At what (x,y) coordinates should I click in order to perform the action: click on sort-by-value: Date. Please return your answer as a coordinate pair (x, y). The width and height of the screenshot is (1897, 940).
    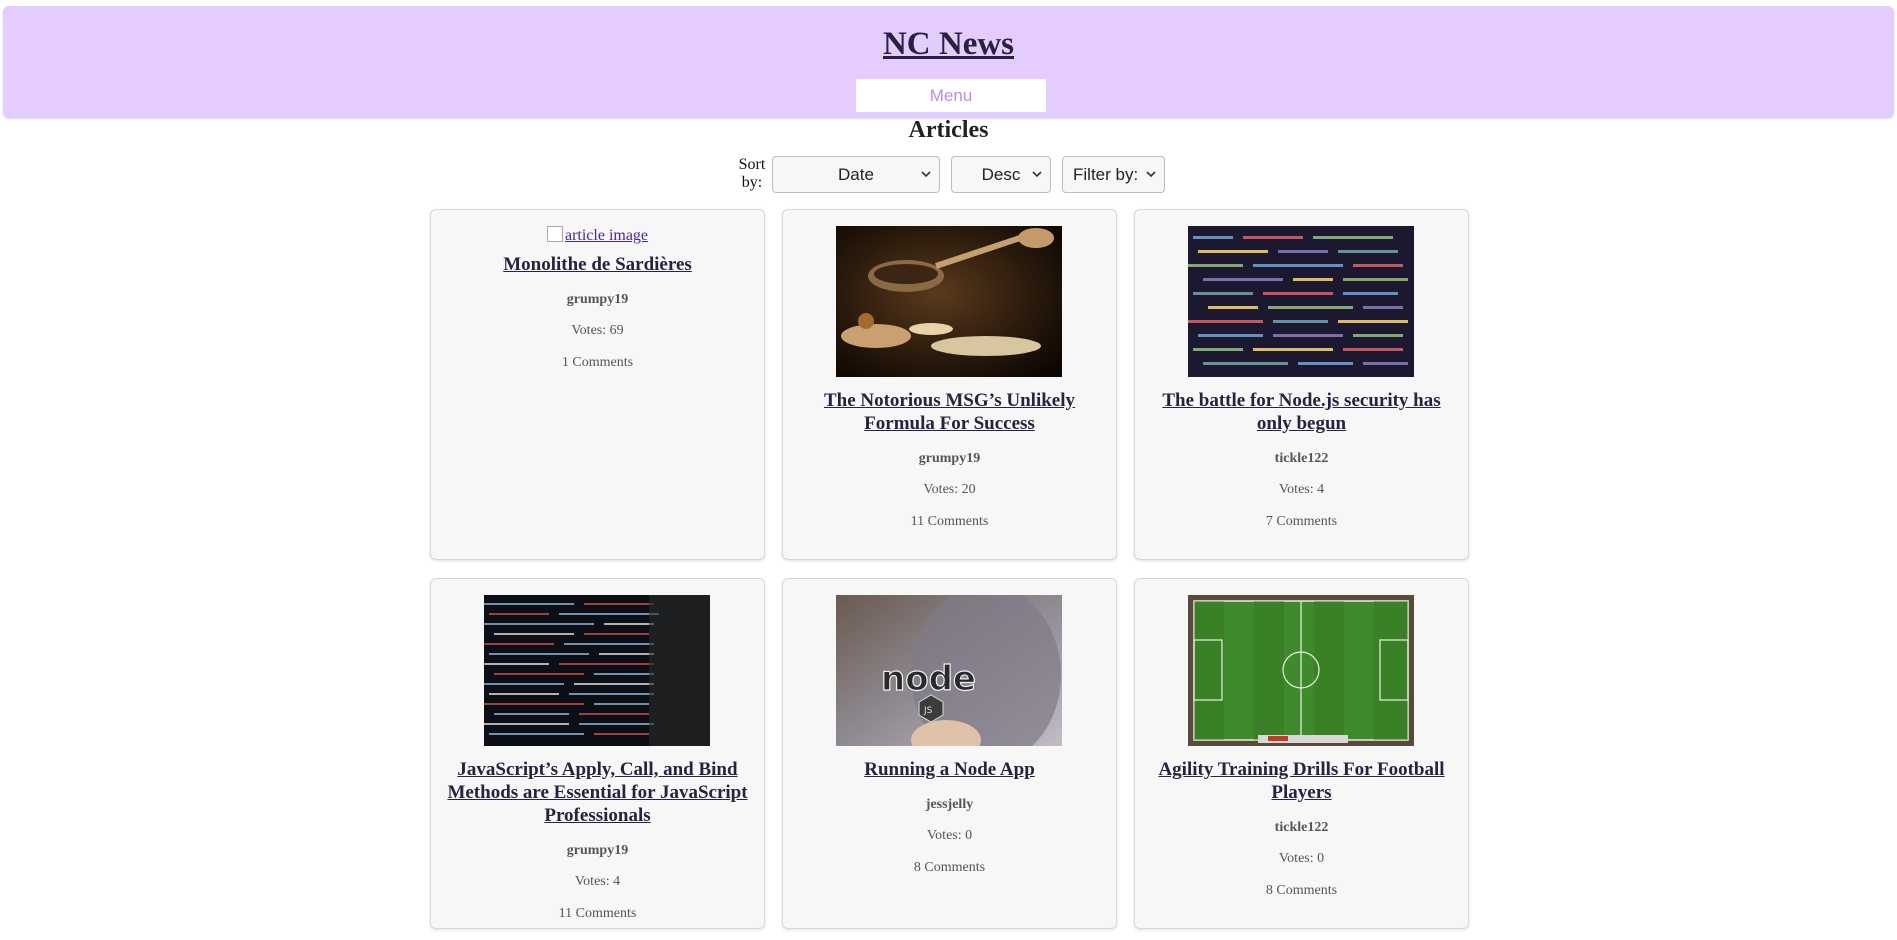
    Looking at the image, I should click on (856, 174).